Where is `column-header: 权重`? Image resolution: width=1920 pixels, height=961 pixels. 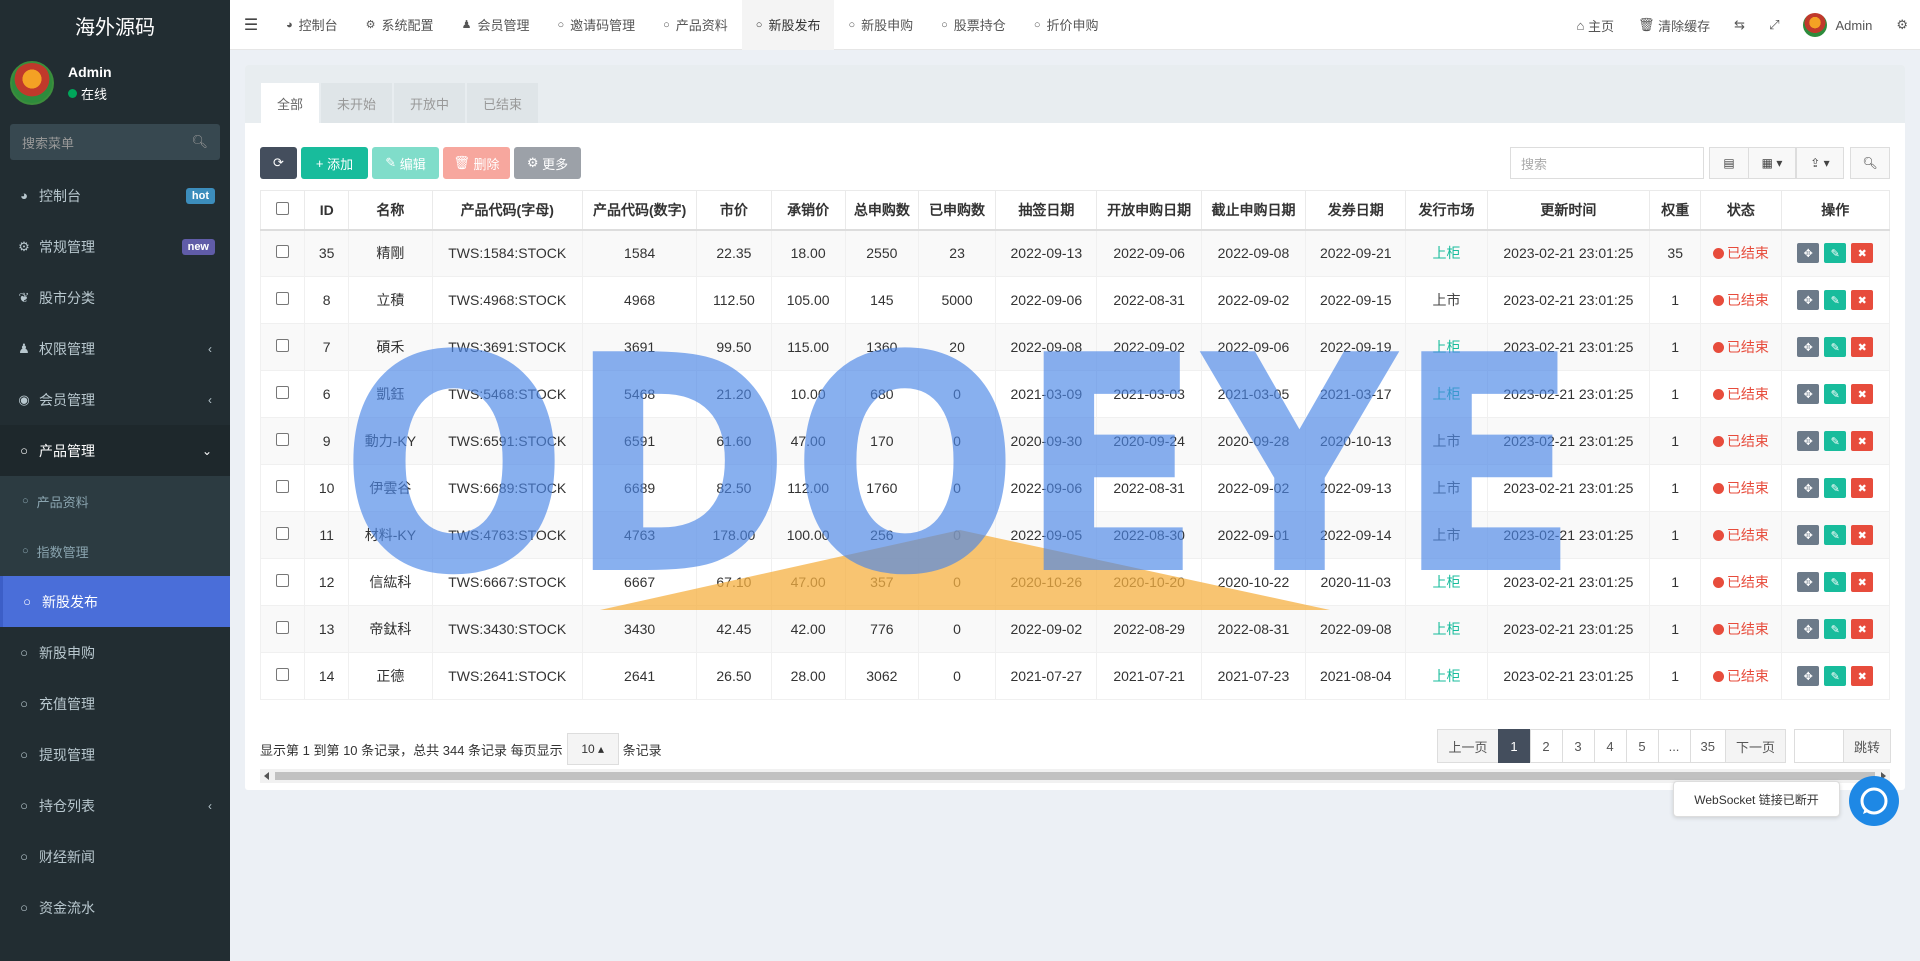 column-header: 权重 is located at coordinates (1675, 210).